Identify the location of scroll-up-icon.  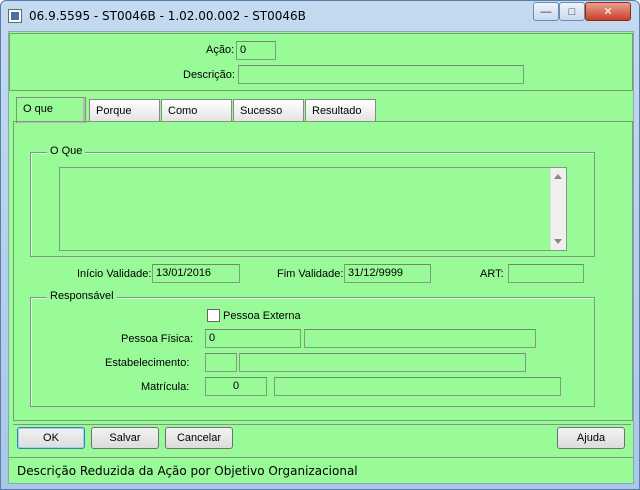
(558, 176).